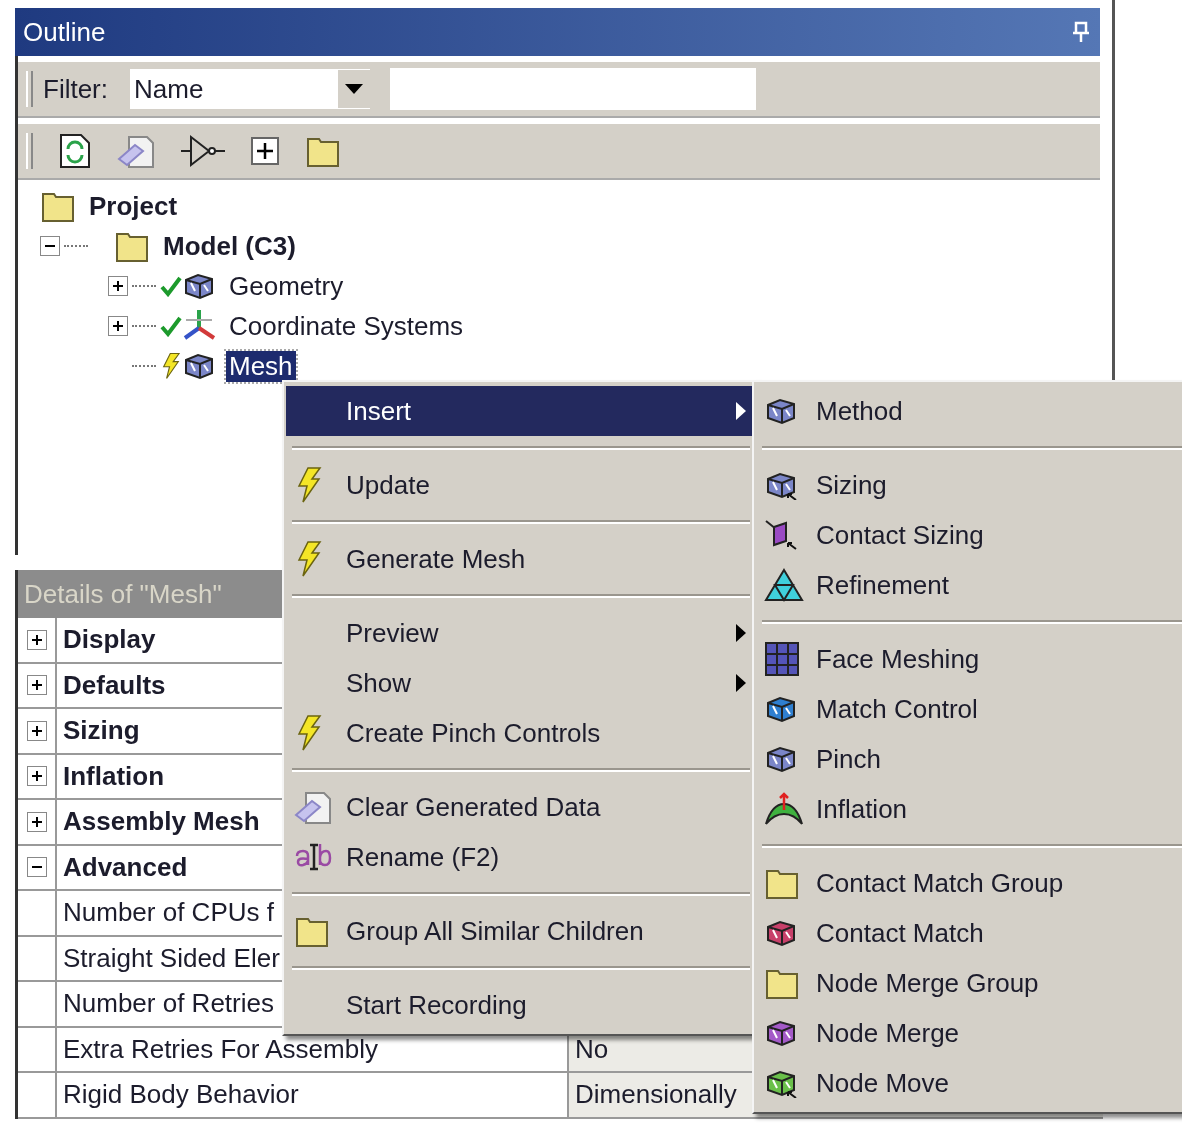  Describe the element at coordinates (346, 326) in the screenshot. I see `tree-item: Coordinate Systems` at that location.